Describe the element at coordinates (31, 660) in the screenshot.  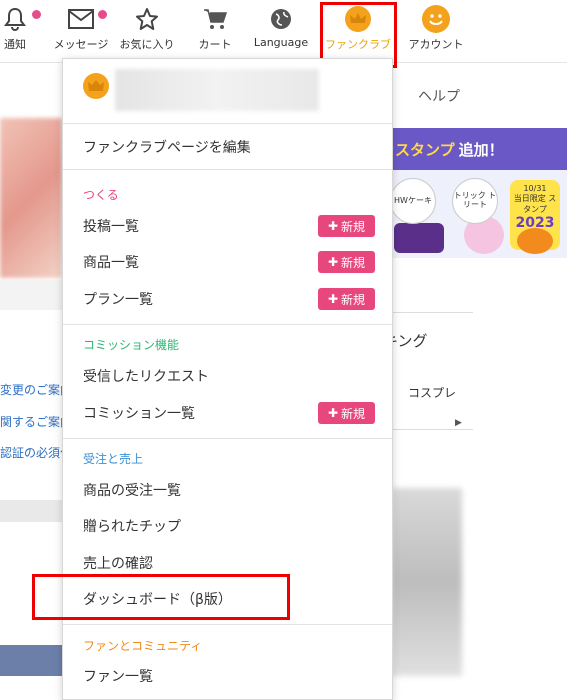
I see `thumbnail-image` at that location.